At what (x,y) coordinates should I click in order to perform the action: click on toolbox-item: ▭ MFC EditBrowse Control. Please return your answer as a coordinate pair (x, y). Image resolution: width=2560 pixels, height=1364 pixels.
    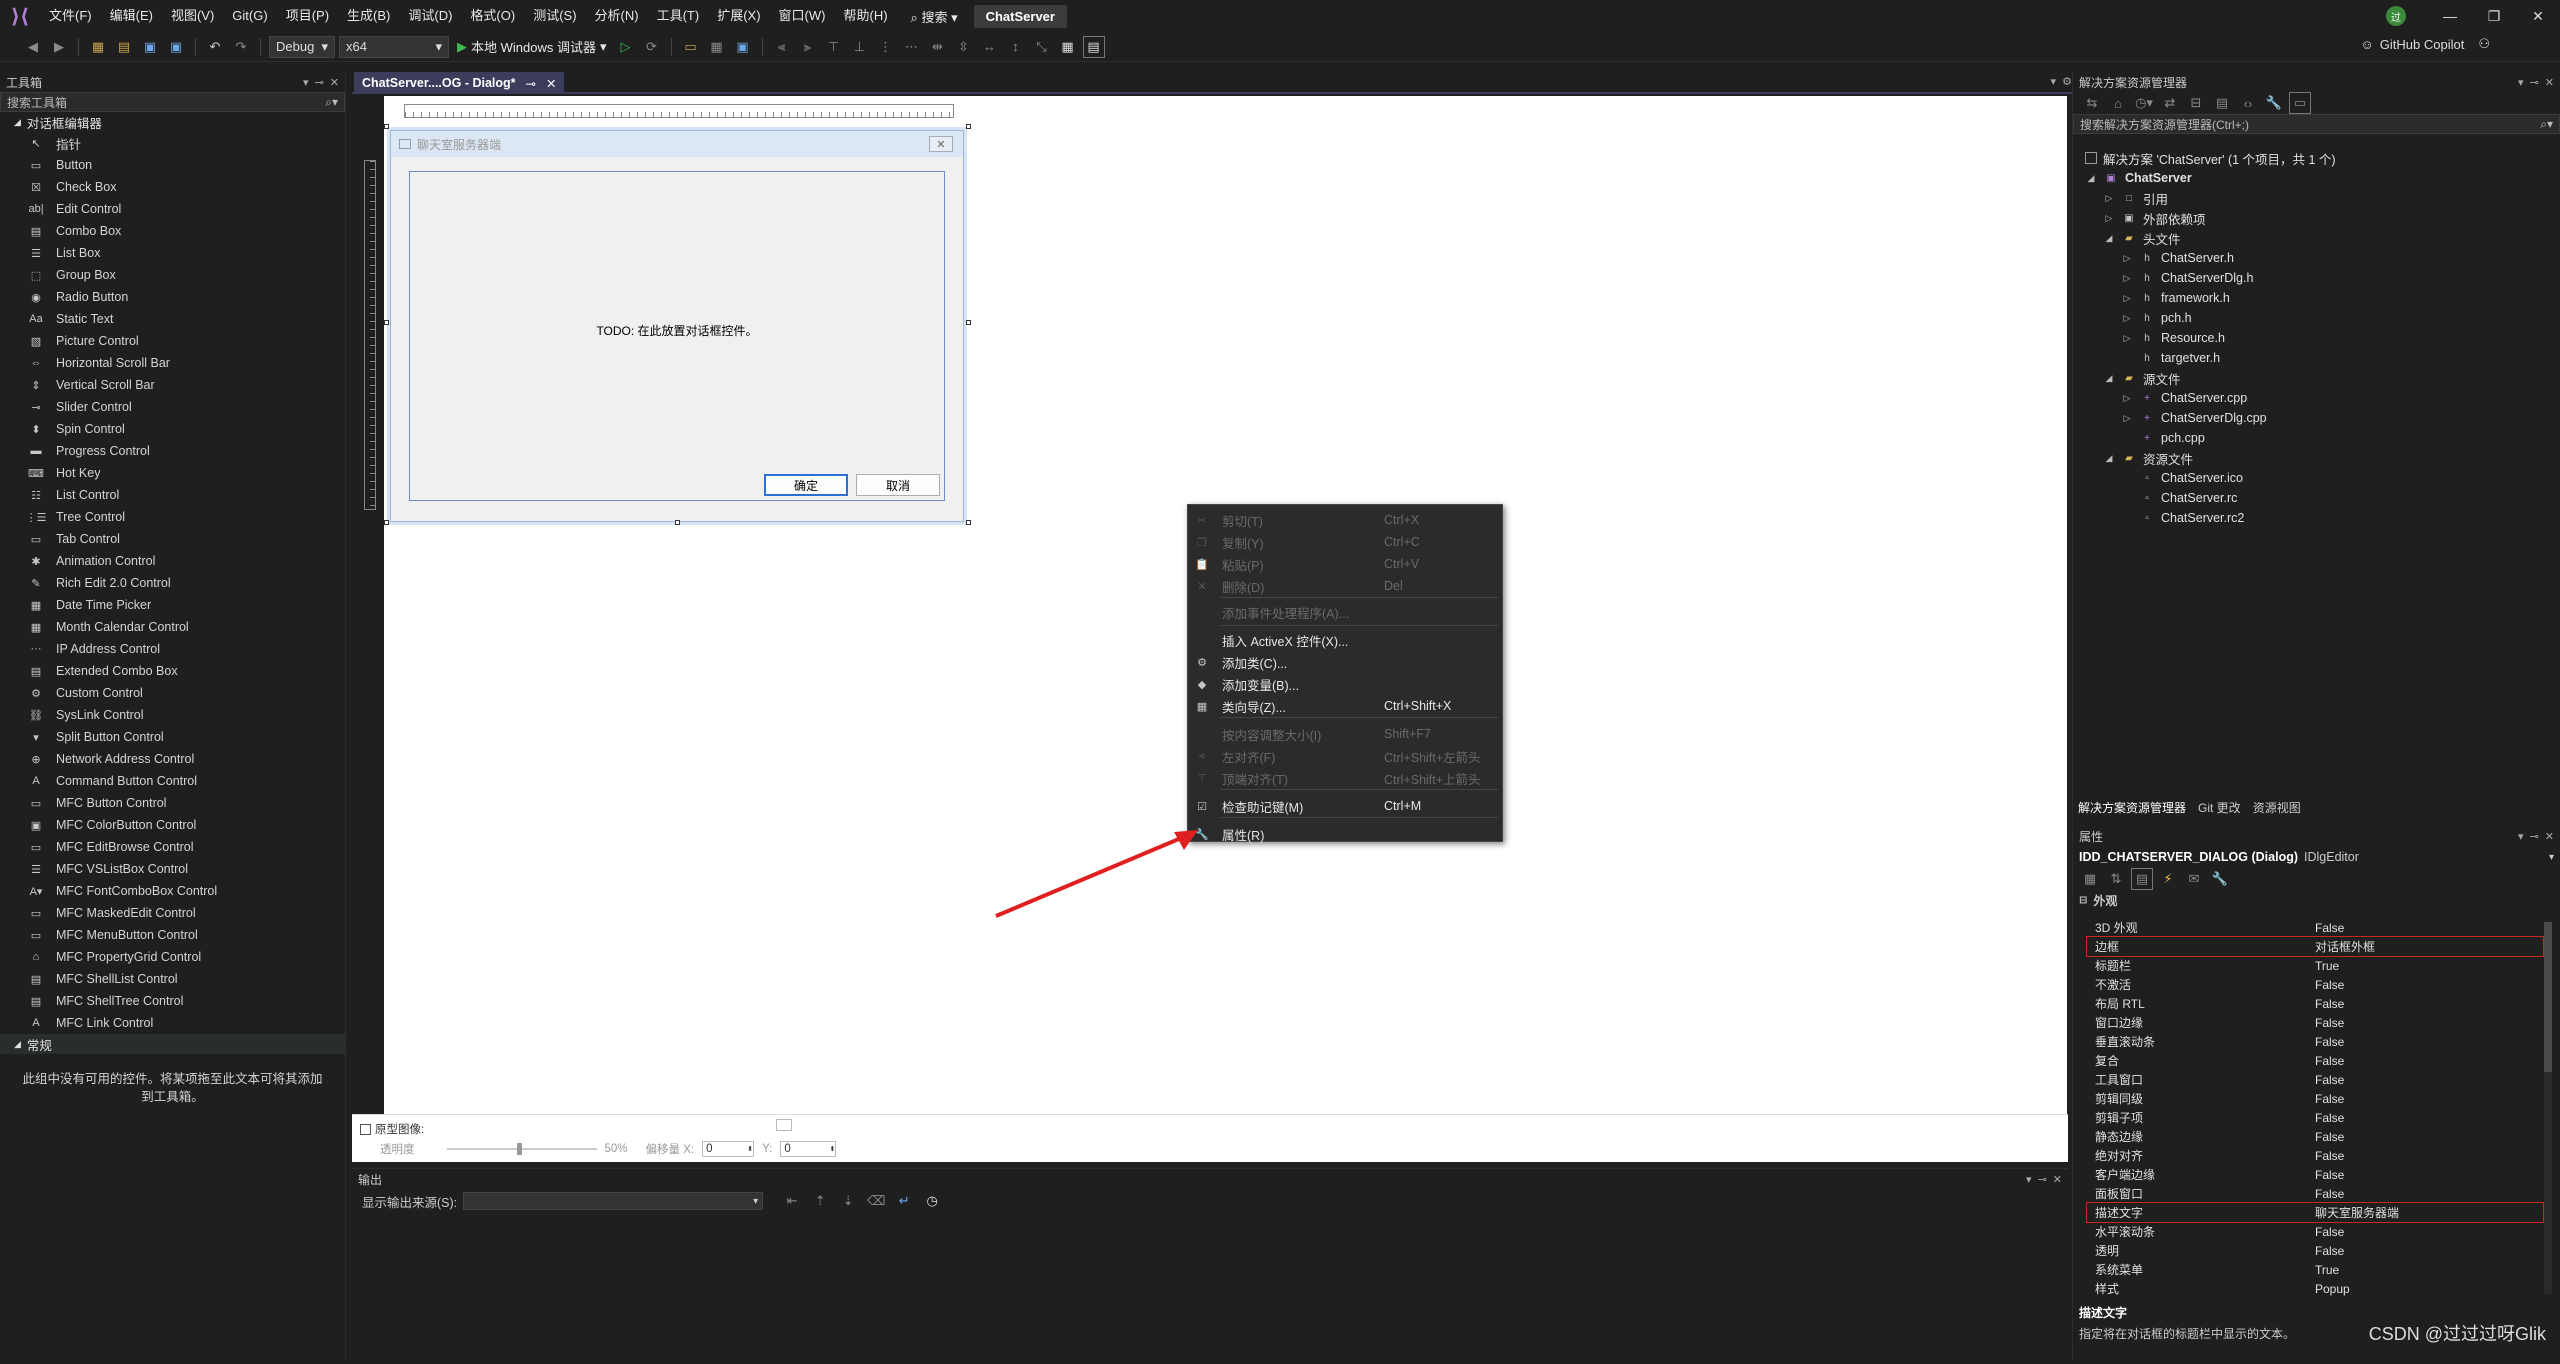
    Looking at the image, I should click on (172, 847).